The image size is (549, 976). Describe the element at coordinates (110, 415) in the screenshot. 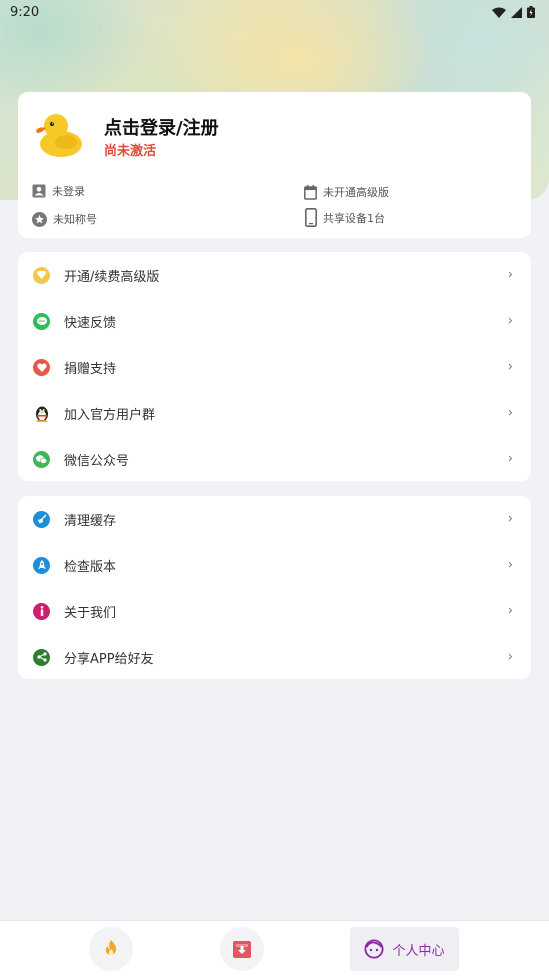

I see `menu-item-label: 加入官方用户群` at that location.